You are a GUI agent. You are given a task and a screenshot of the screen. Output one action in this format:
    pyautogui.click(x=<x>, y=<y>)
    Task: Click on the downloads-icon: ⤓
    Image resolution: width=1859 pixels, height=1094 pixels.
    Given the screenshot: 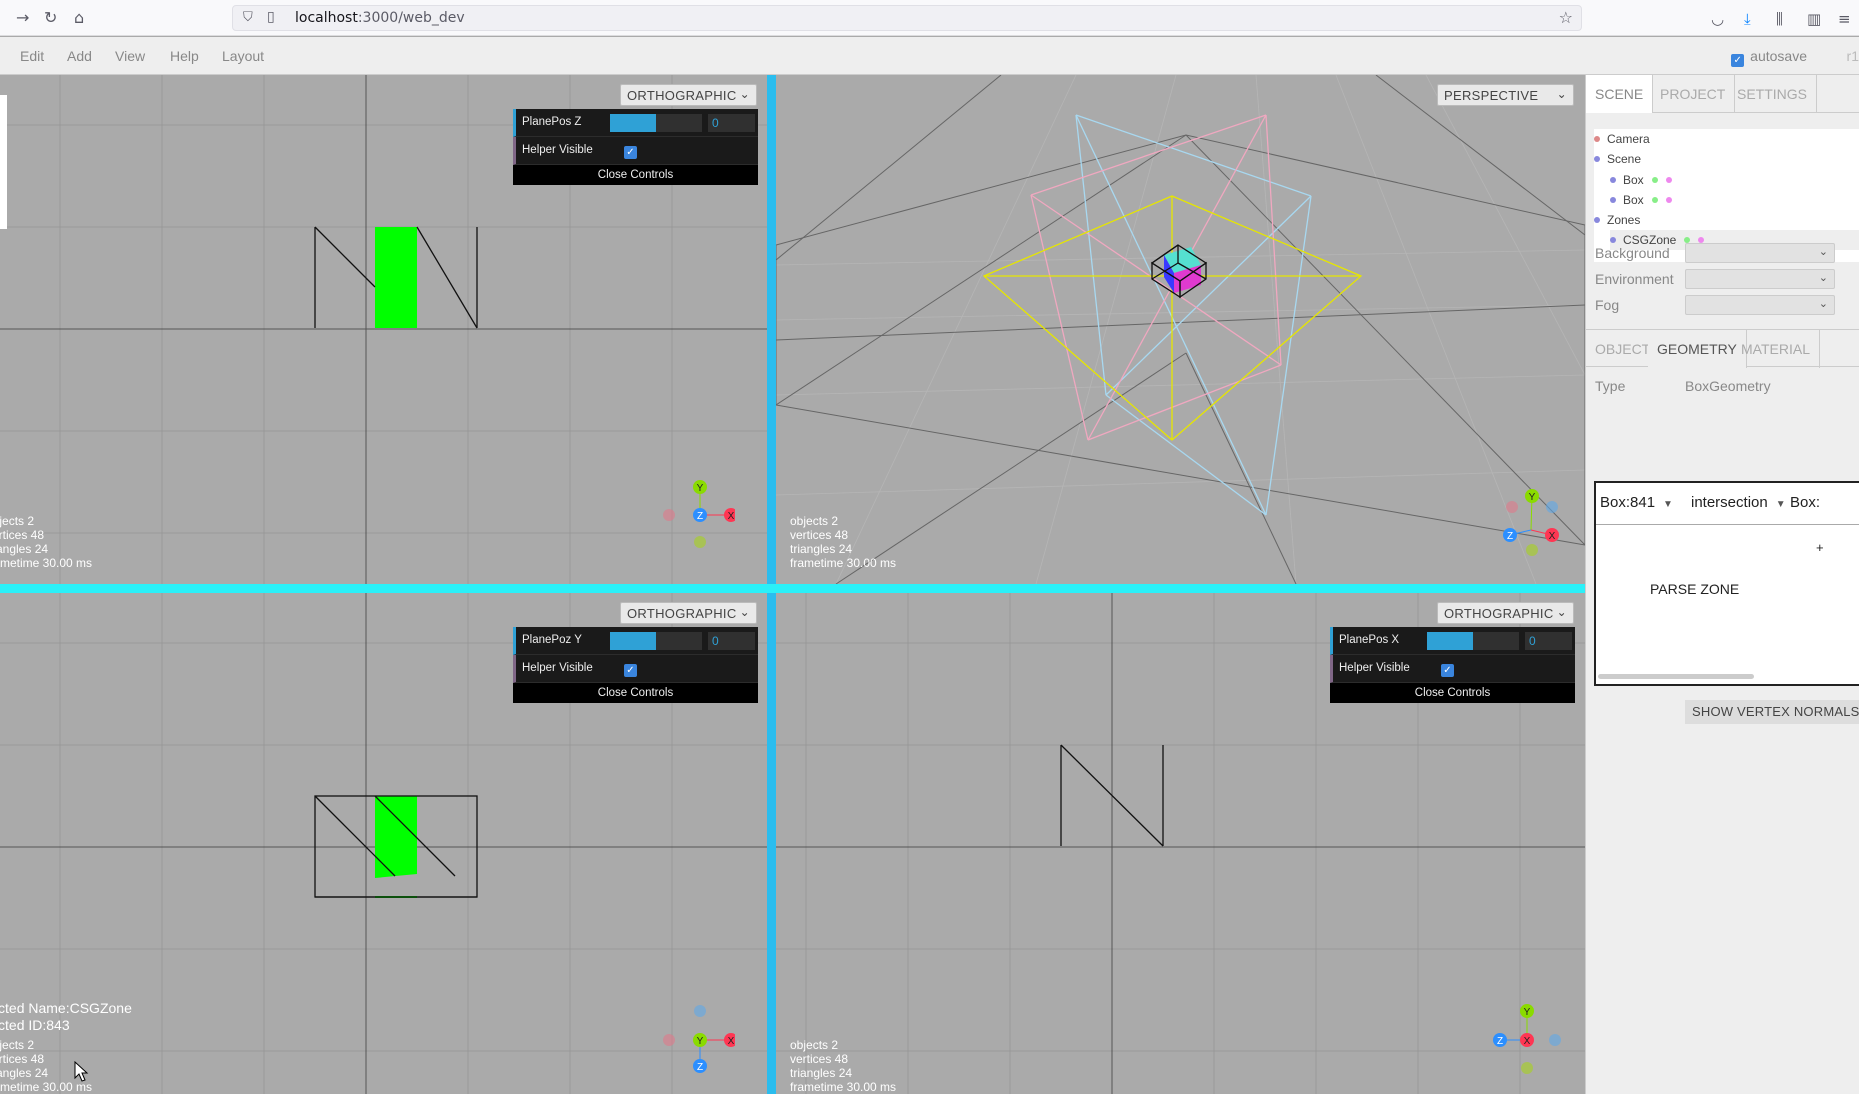 What is the action you would take?
    pyautogui.click(x=1747, y=19)
    